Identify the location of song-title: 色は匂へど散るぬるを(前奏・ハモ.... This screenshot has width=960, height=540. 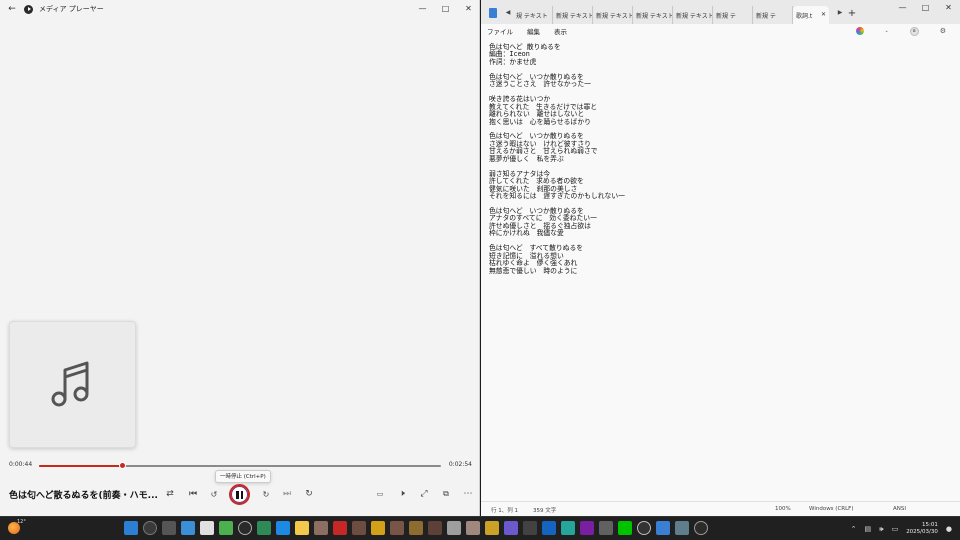
(83, 494).